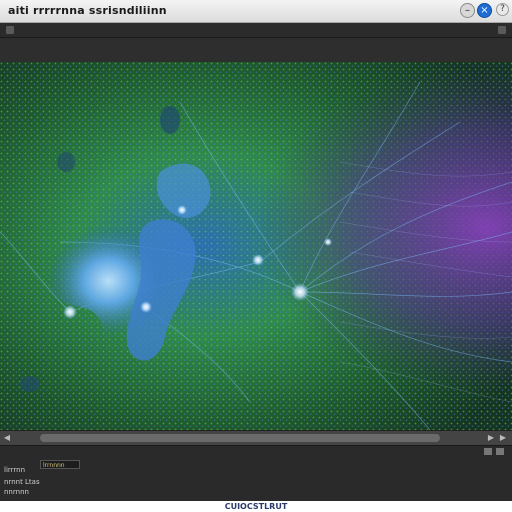  What do you see at coordinates (256, 473) in the screenshot?
I see `status-panel: lrrnnnn lirrrnn nrnnt Ltas nnrnnn` at bounding box center [256, 473].